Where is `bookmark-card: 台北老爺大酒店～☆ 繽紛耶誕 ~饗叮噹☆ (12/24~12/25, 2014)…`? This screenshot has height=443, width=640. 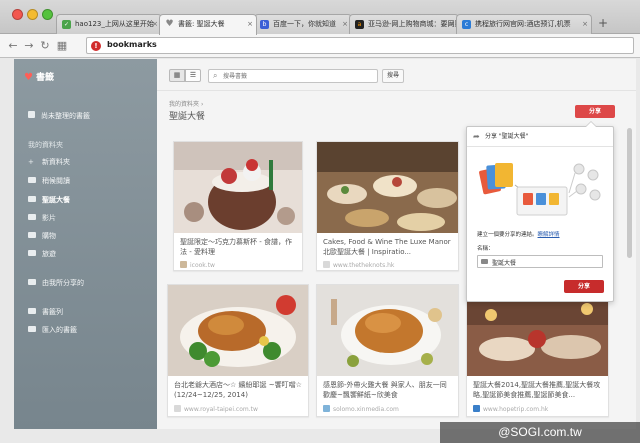
bookmark-card: 台北老爺大酒店～☆ 繽紛耶誕 ~饗叮噹☆ (12/24~12/25, 2014)… is located at coordinates (238, 350).